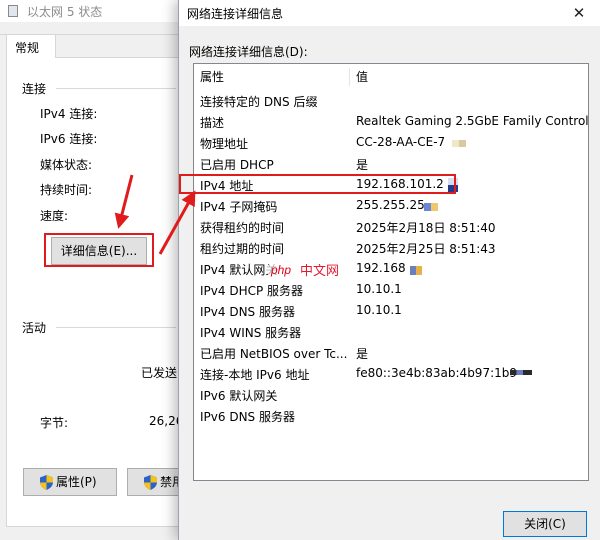 This screenshot has width=600, height=540. I want to click on ipv6-connection-label: IPv6 连接:, so click(69, 139).